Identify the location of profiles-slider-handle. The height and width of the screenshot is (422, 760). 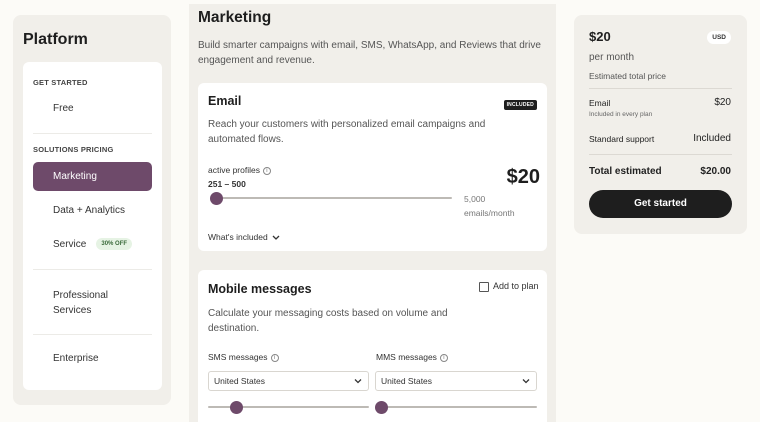
(216, 198).